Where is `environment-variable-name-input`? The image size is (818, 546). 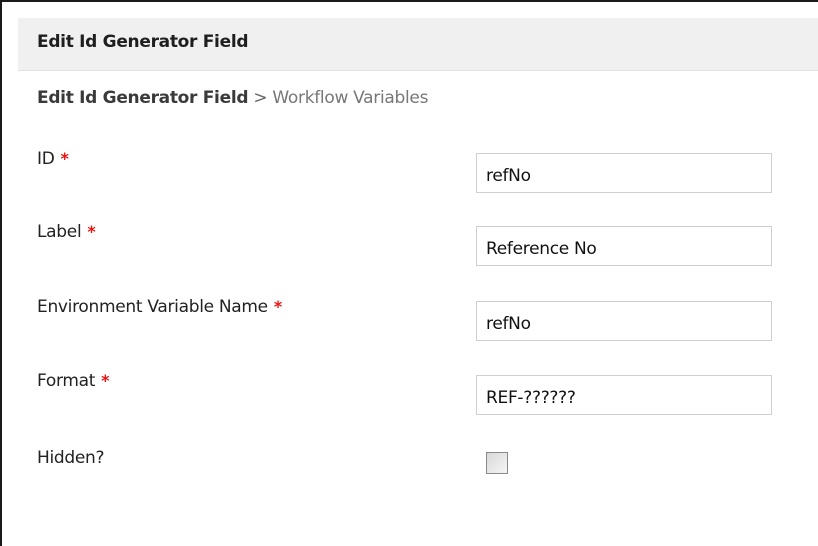 environment-variable-name-input is located at coordinates (624, 321).